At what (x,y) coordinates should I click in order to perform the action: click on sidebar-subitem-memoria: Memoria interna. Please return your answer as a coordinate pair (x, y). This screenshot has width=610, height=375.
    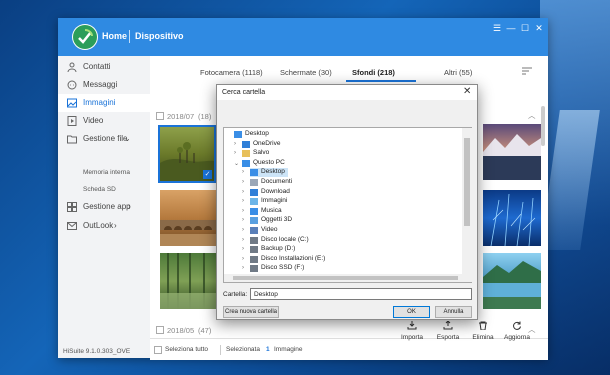
    Looking at the image, I should click on (106, 172).